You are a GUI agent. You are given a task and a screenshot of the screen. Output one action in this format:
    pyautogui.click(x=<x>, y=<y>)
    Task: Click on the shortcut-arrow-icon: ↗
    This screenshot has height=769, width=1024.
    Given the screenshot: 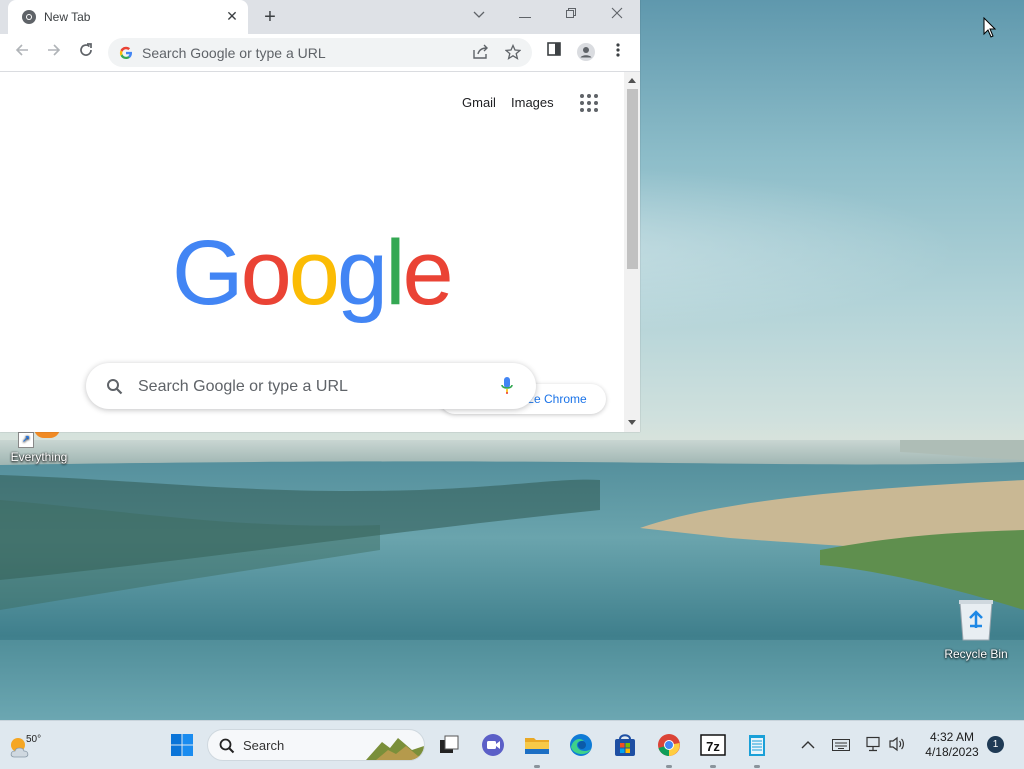 What is the action you would take?
    pyautogui.click(x=26, y=440)
    